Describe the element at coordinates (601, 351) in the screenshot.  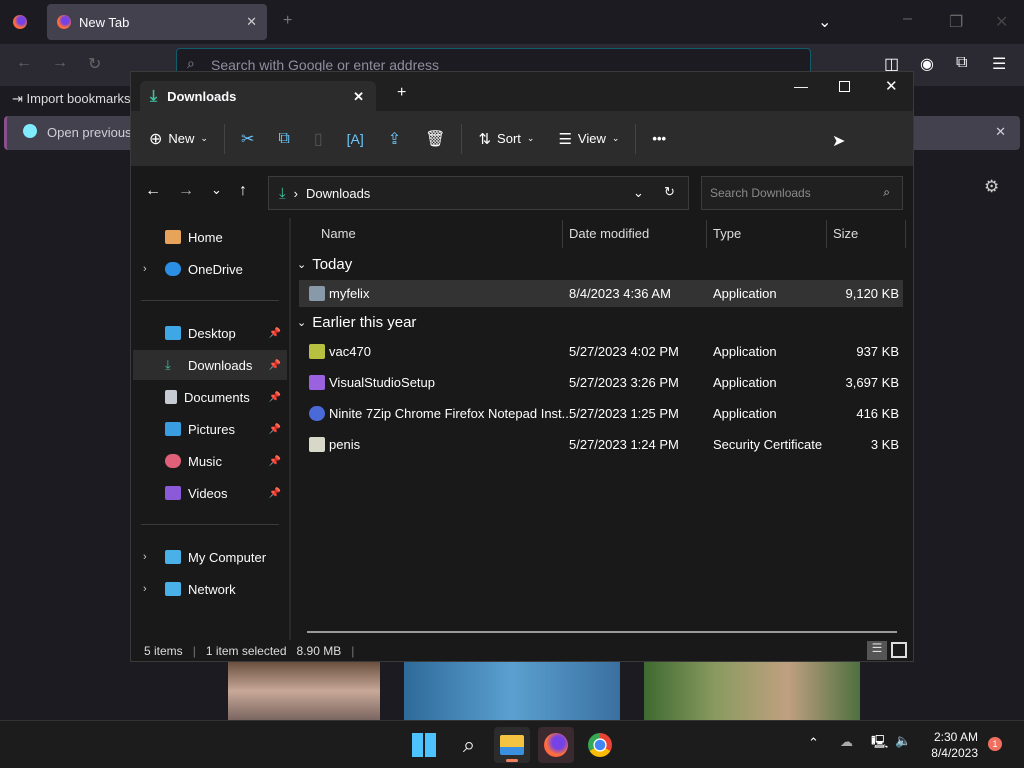
I see `file-row: vac470 5/27/2023 4:02 PM Application 937 KB` at that location.